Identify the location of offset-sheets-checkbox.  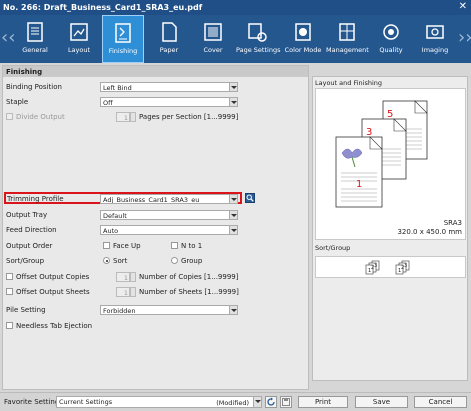
(9, 291).